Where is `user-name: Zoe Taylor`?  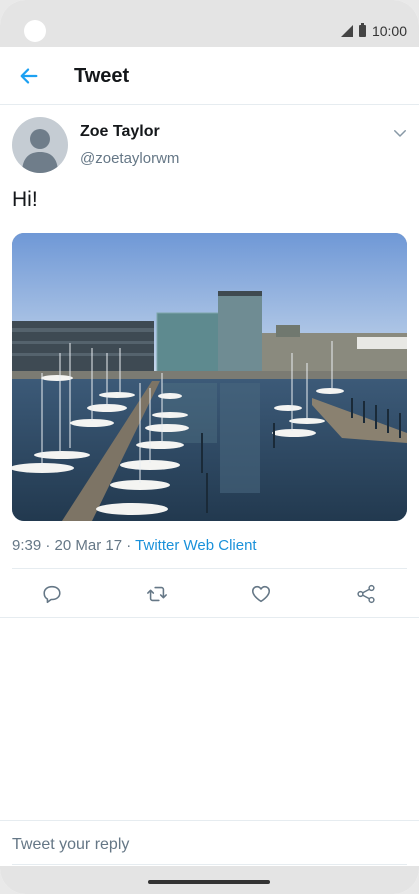
user-name: Zoe Taylor is located at coordinates (120, 132).